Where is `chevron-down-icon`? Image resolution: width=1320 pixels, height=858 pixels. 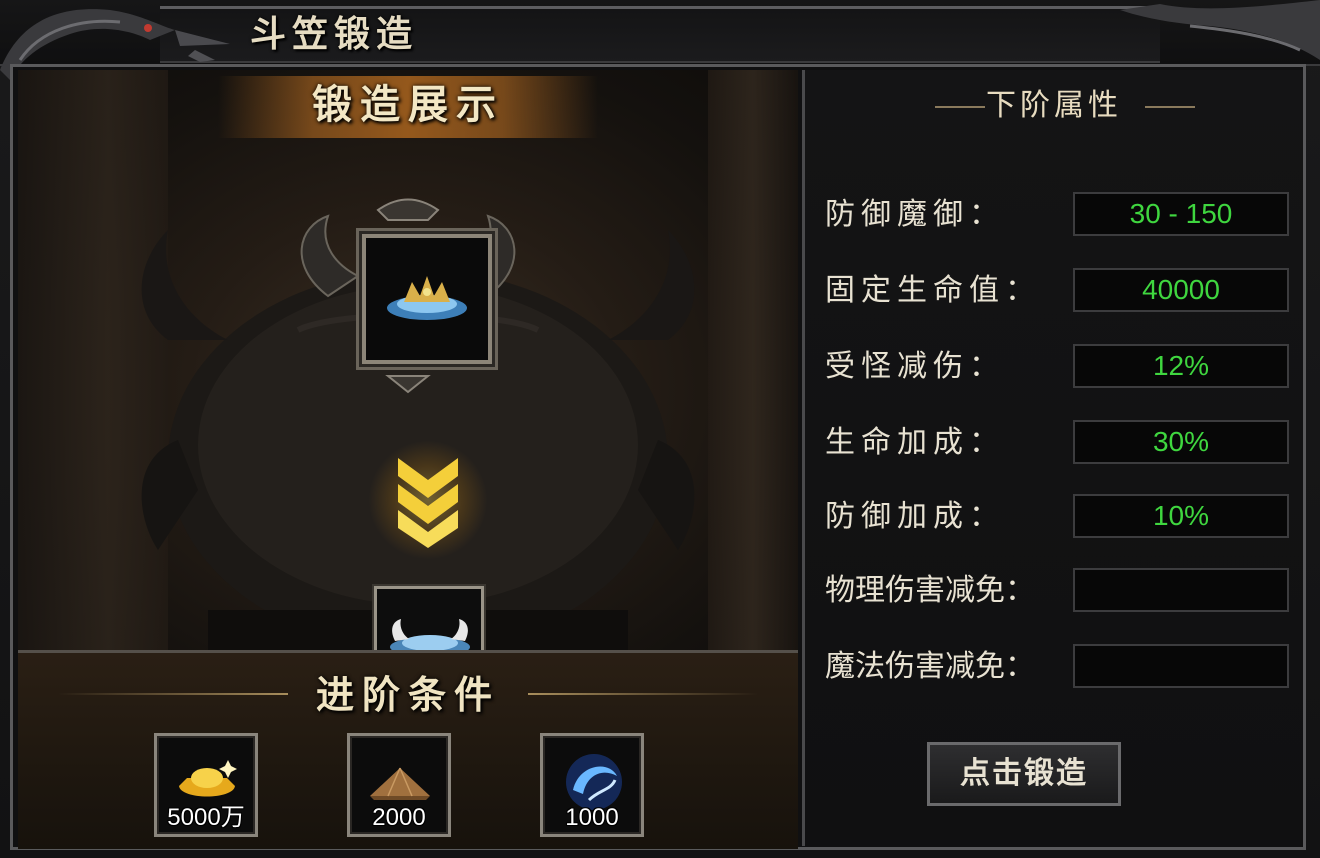 chevron-down-icon is located at coordinates (428, 503).